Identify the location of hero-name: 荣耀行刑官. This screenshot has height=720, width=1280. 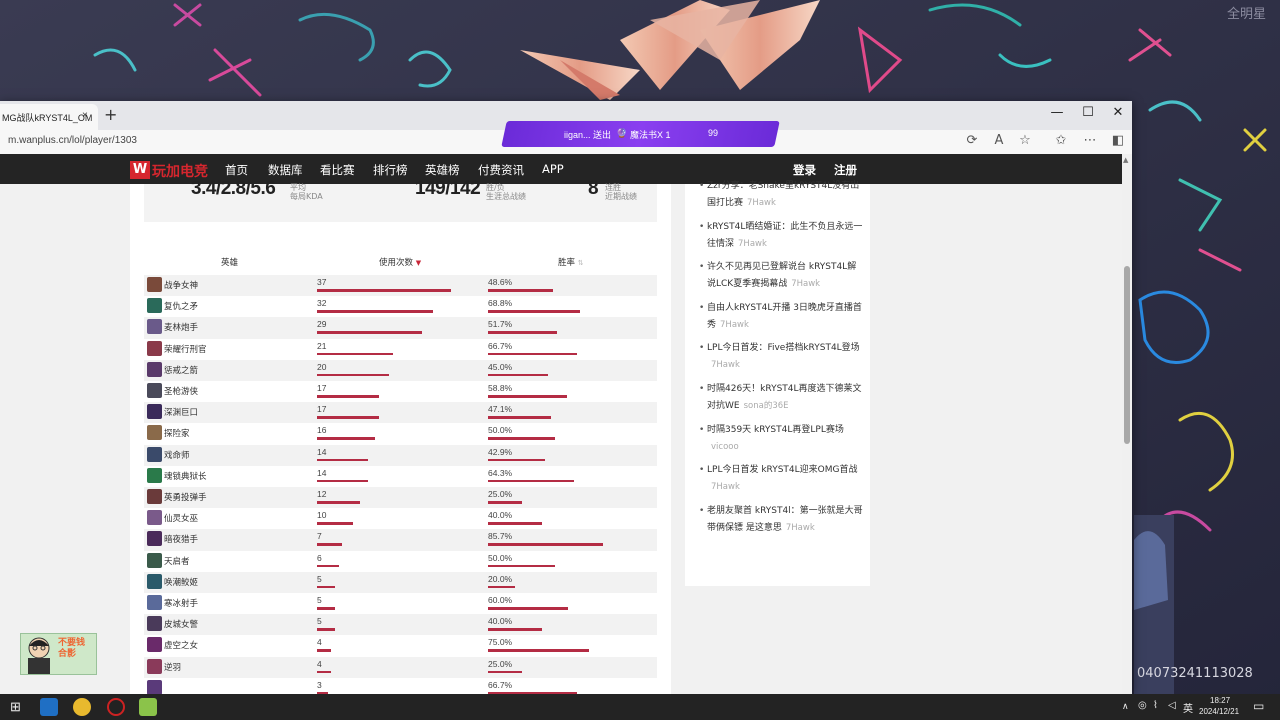
(185, 349).